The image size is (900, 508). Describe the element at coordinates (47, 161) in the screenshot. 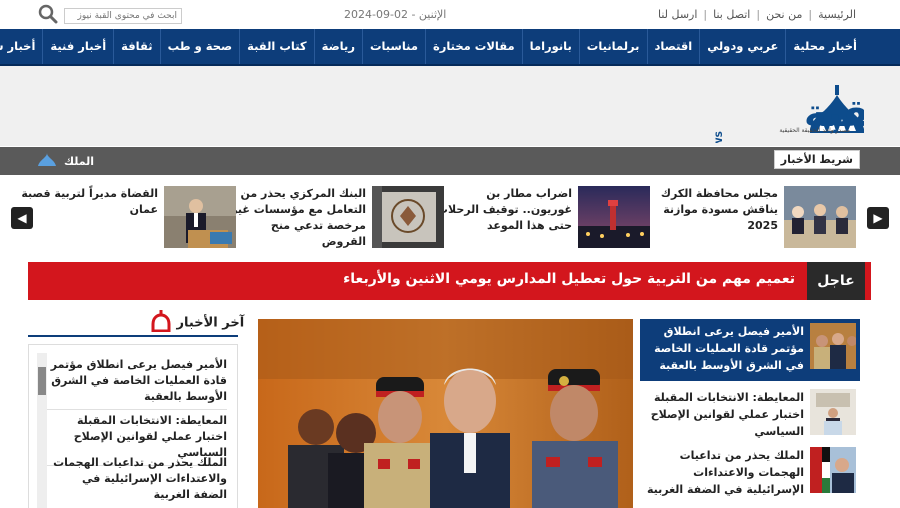

I see `ticker-logo-icon` at that location.